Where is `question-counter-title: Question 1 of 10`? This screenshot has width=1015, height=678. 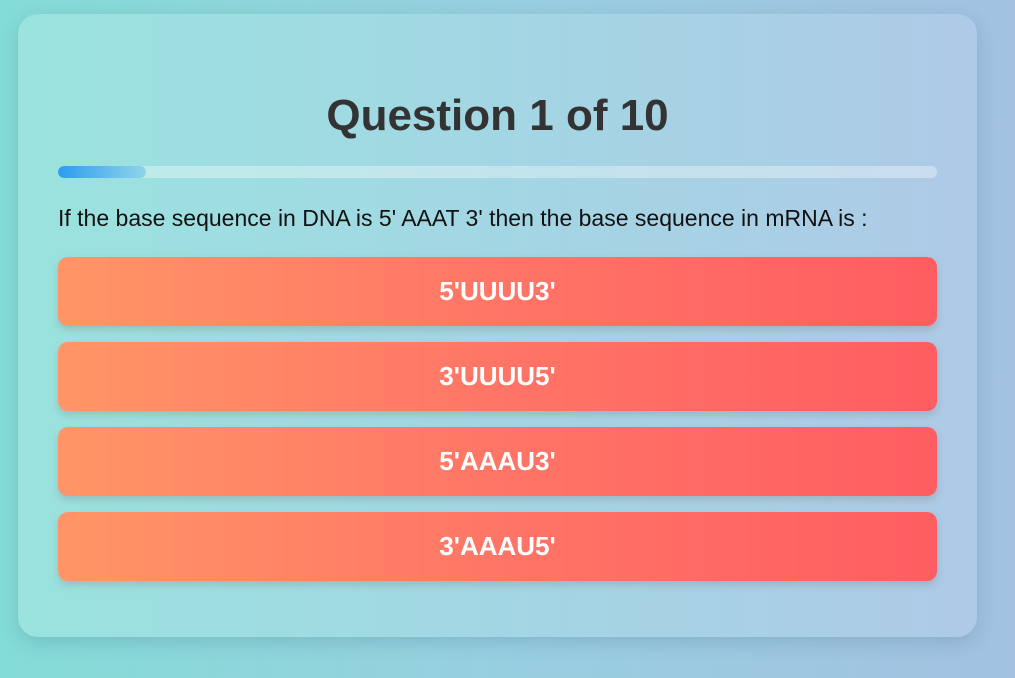 question-counter-title: Question 1 of 10 is located at coordinates (497, 115).